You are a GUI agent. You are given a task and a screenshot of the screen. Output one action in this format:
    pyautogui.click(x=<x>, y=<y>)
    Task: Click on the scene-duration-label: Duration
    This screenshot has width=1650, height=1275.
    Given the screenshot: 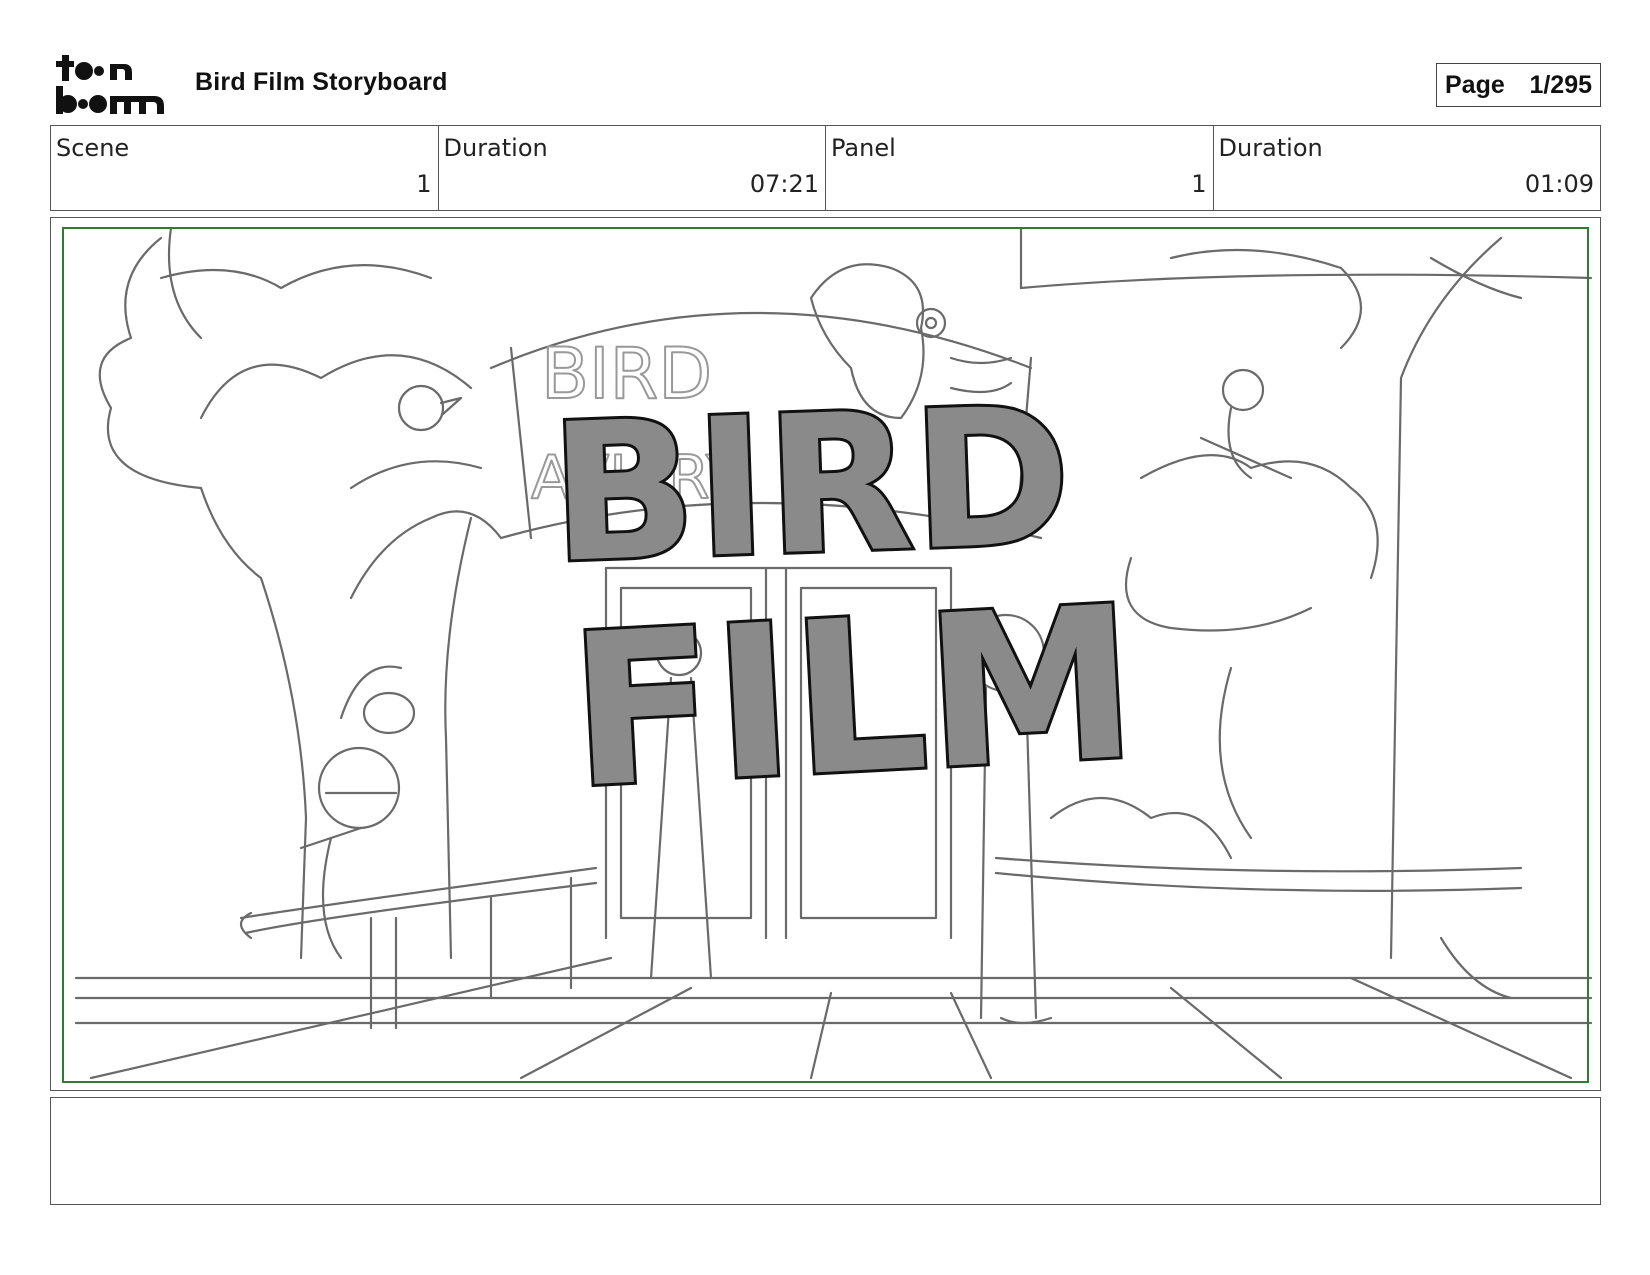 What is the action you would take?
    pyautogui.click(x=495, y=148)
    